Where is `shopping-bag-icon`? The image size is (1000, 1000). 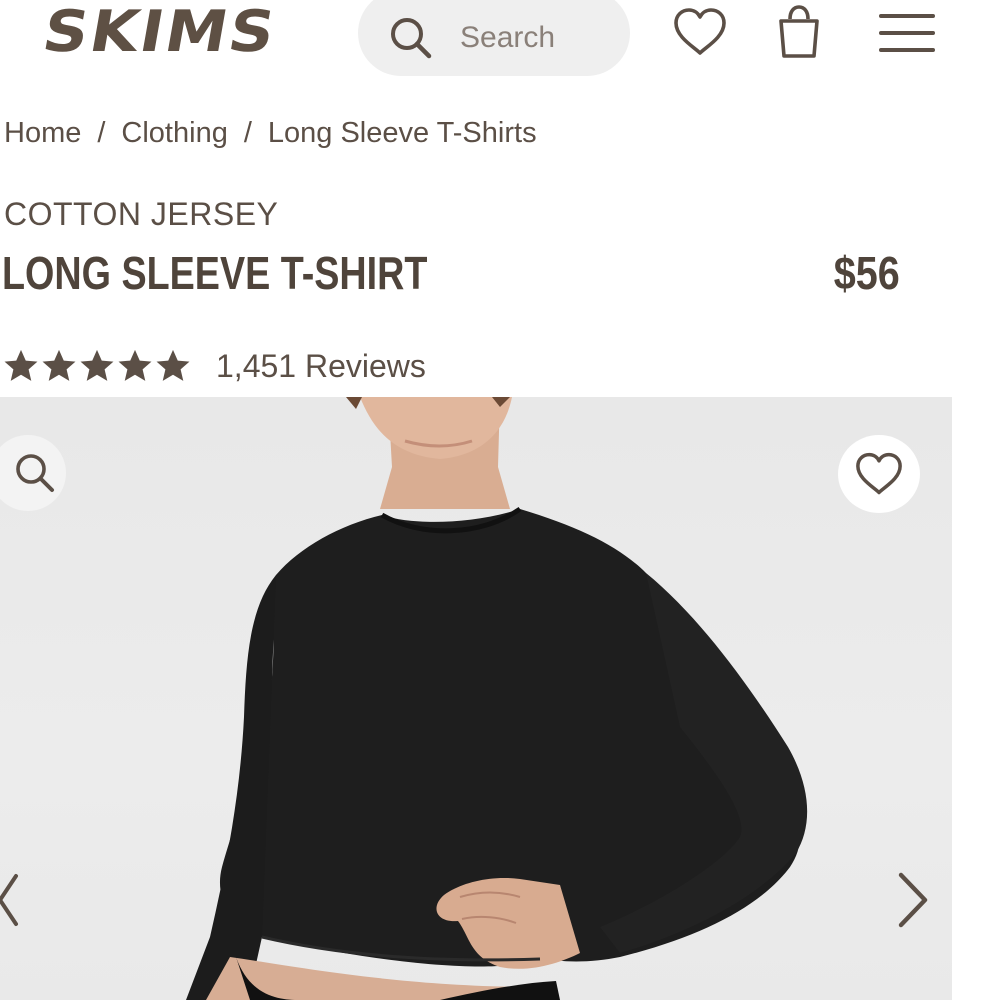 shopping-bag-icon is located at coordinates (799, 32).